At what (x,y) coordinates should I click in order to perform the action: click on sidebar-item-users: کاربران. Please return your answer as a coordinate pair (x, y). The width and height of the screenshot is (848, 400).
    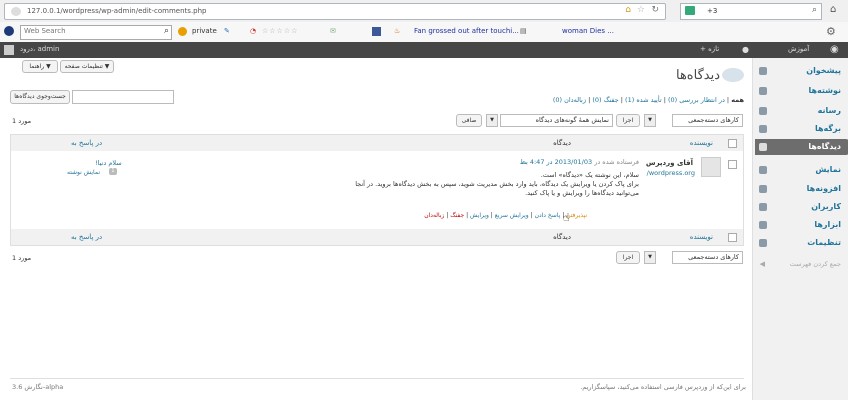
    Looking at the image, I should click on (826, 206).